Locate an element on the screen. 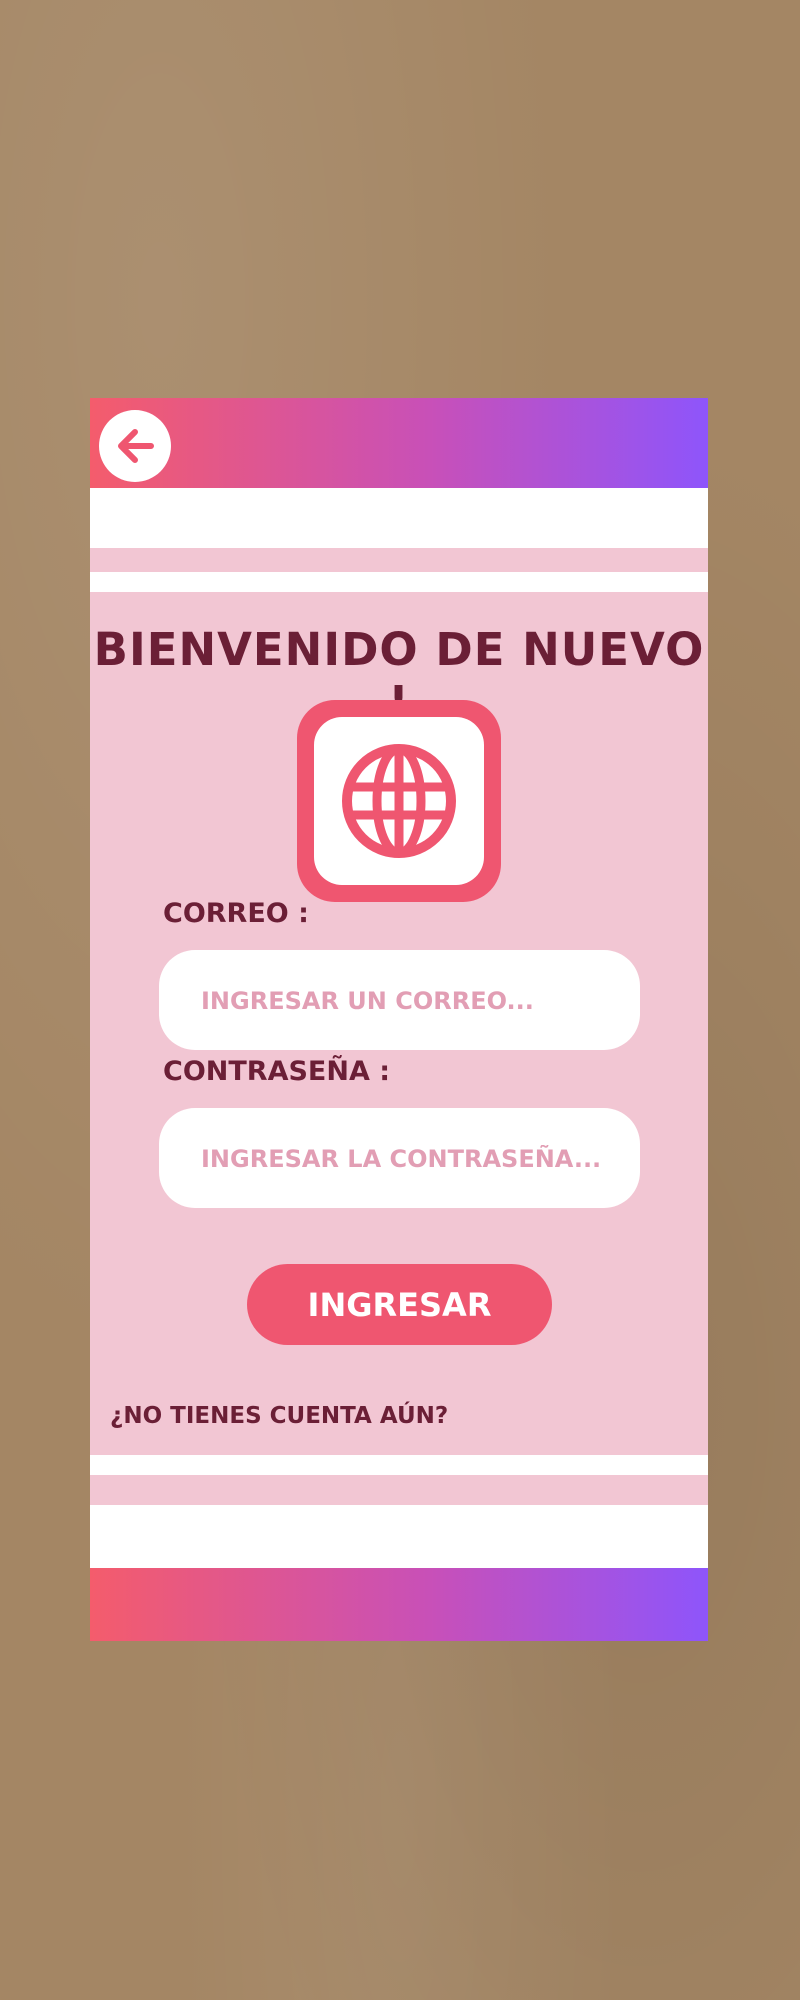 Image resolution: width=800 pixels, height=2000 pixels. password-field-container is located at coordinates (399, 1159).